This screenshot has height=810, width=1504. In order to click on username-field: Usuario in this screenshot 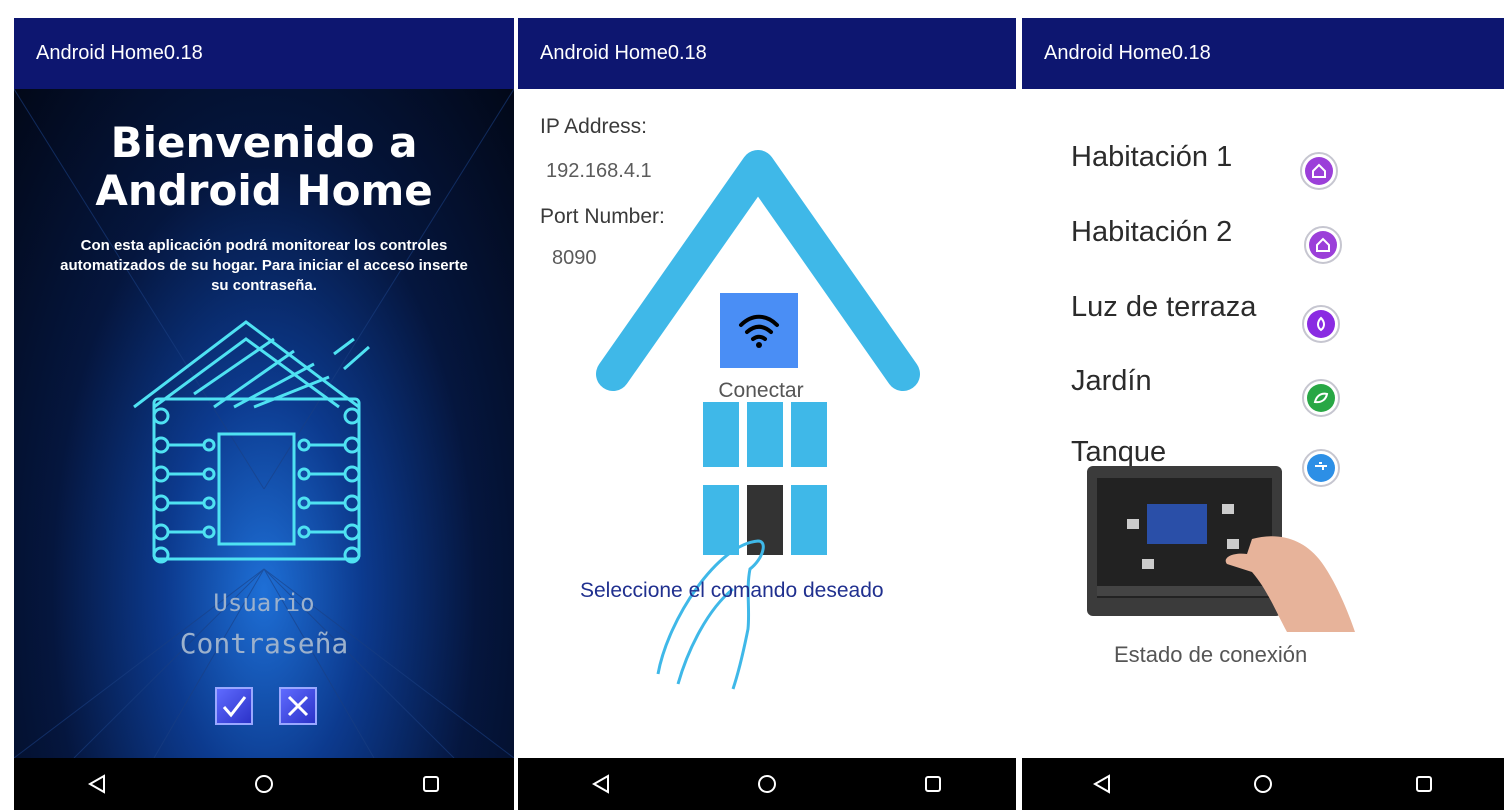, I will do `click(264, 603)`.